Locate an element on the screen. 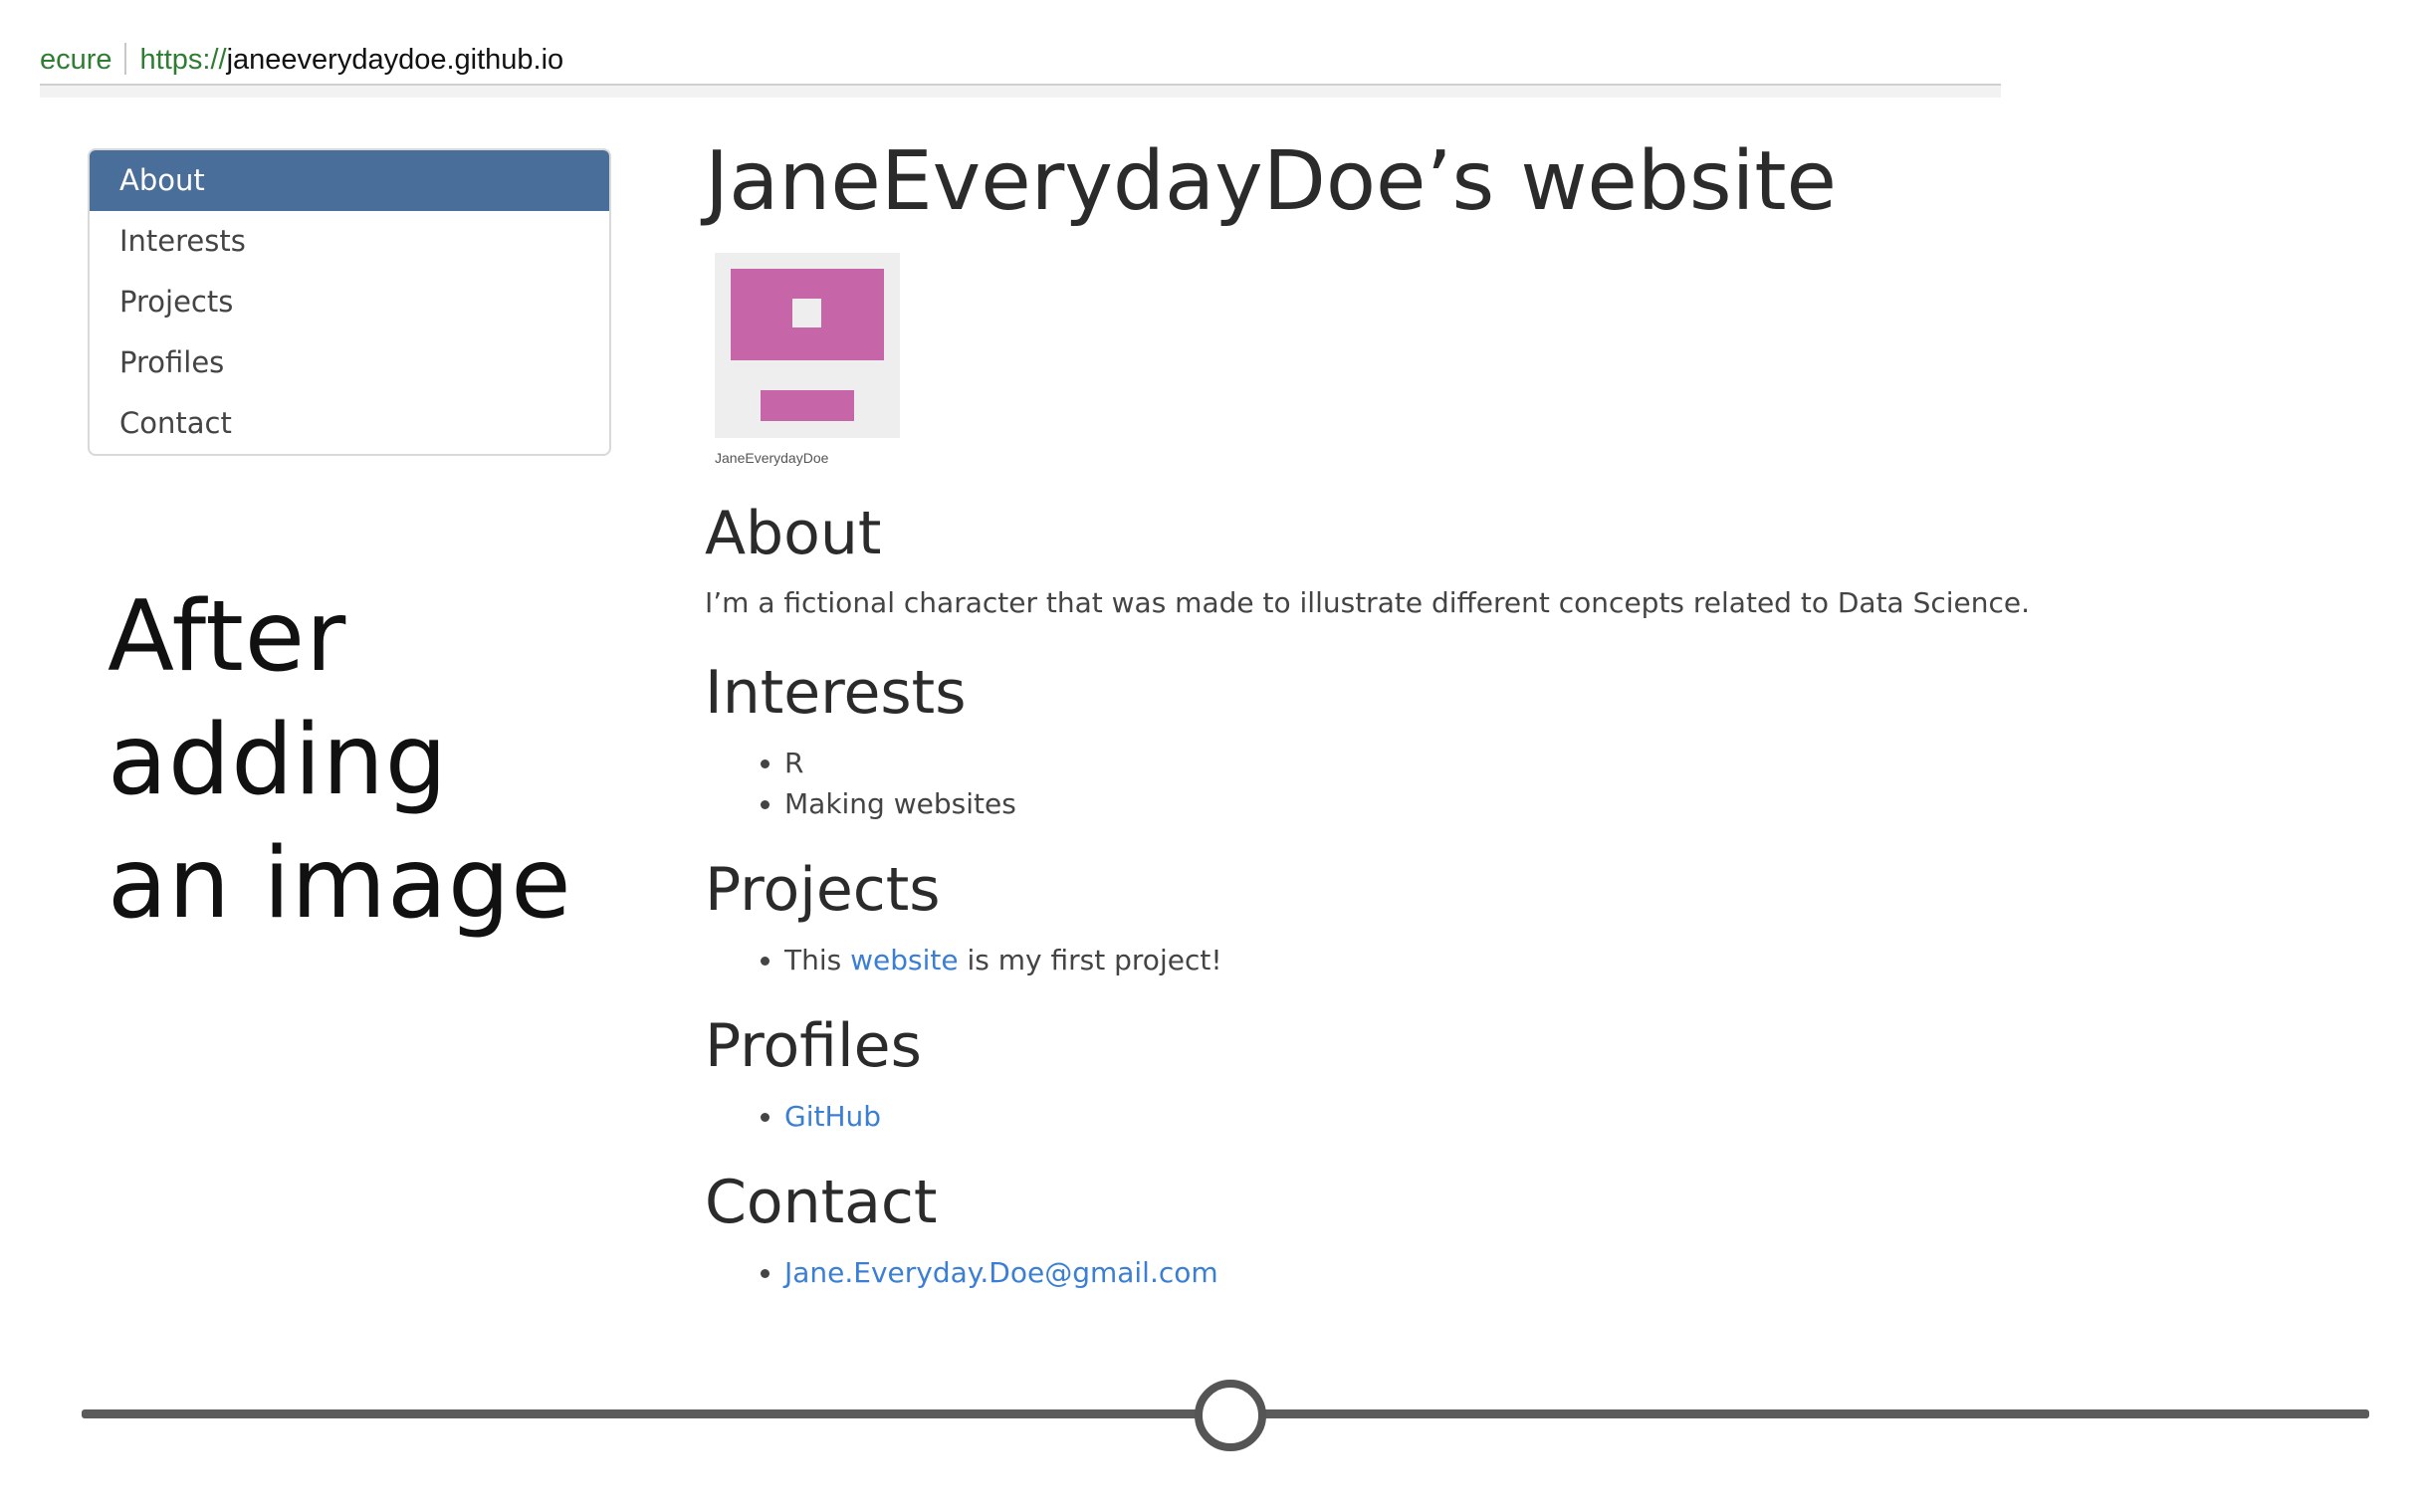  profiles-heading: Profiles is located at coordinates (813, 1046).